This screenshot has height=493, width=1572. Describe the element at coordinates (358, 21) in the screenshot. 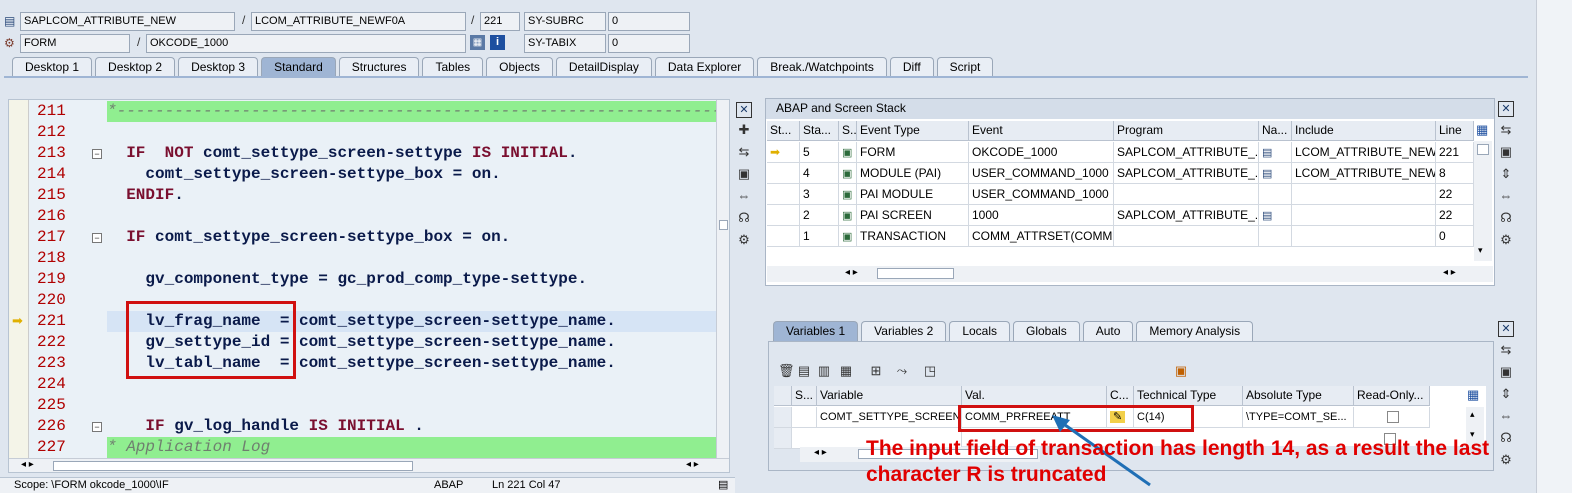

I see `include-field: LCOM_ATTRIBUTE_NEWF0A` at that location.